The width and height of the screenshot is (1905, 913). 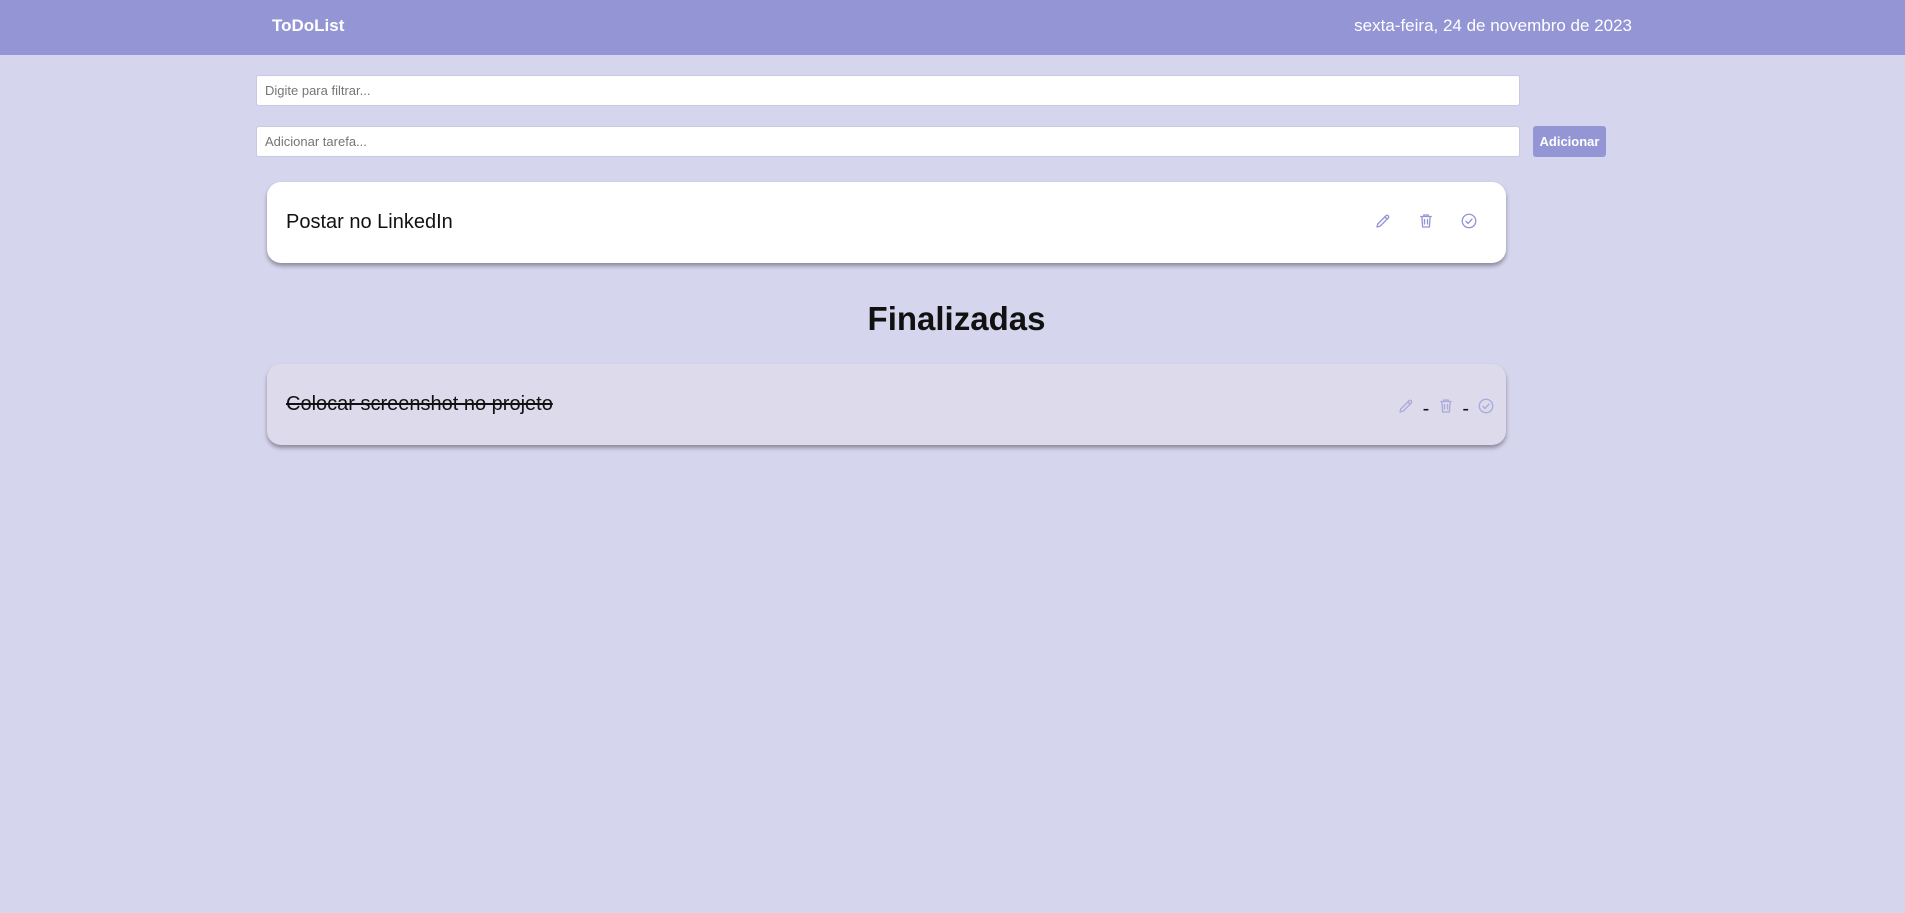 What do you see at coordinates (956, 318) in the screenshot?
I see `finished-section-title: Finalizadas` at bounding box center [956, 318].